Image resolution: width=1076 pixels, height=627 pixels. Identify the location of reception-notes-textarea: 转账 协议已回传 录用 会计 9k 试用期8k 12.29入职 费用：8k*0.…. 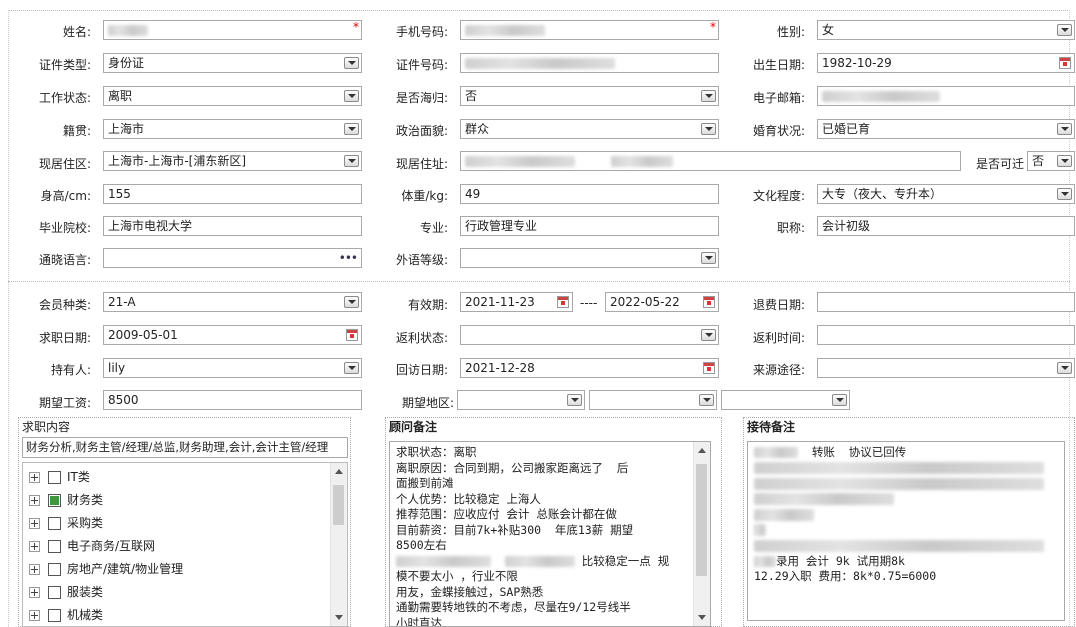
(906, 531).